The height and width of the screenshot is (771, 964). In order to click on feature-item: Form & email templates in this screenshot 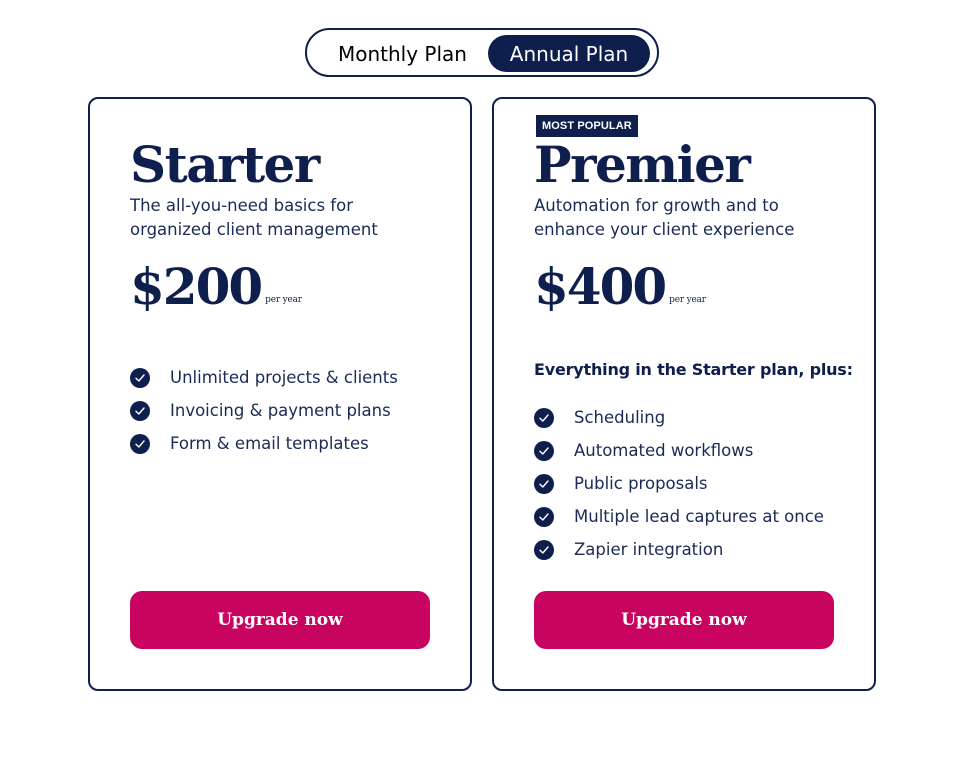, I will do `click(264, 443)`.